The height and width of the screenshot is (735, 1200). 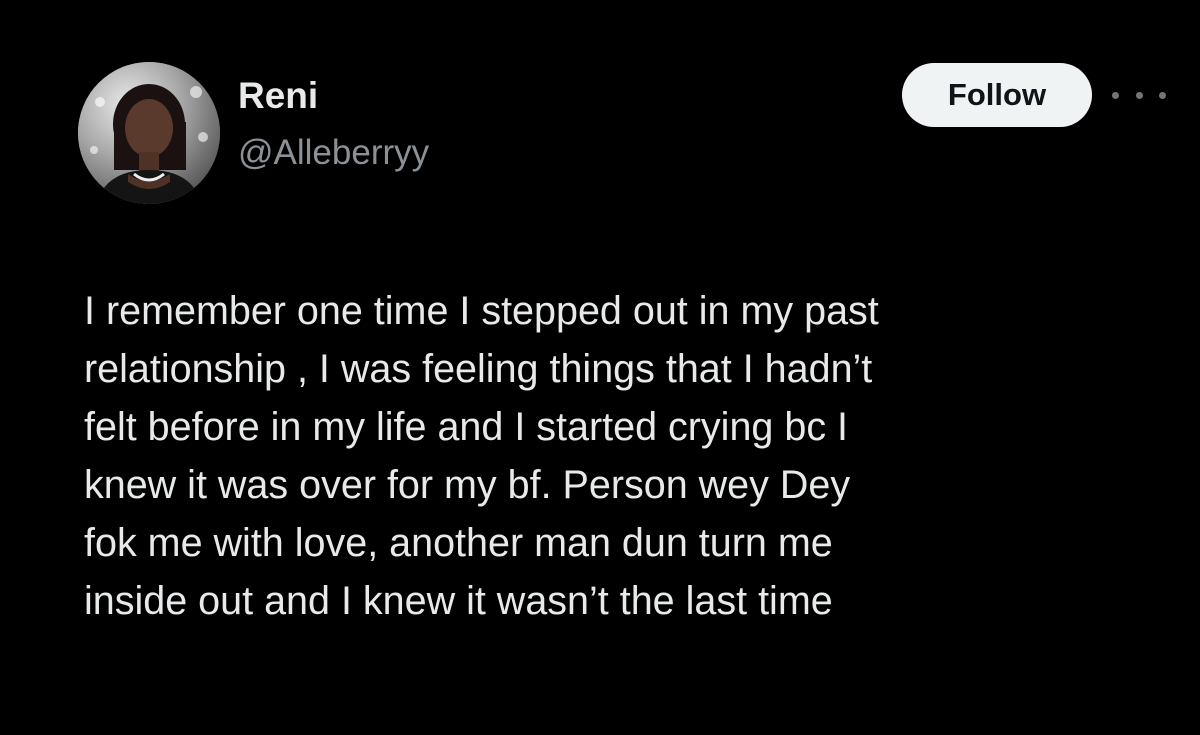 What do you see at coordinates (997, 95) in the screenshot?
I see `follow-button: Follow` at bounding box center [997, 95].